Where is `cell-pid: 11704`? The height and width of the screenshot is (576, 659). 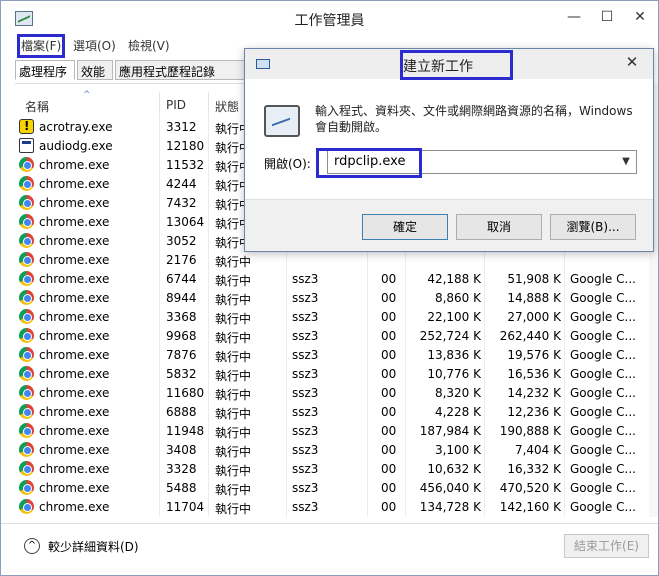 cell-pid: 11704 is located at coordinates (185, 507).